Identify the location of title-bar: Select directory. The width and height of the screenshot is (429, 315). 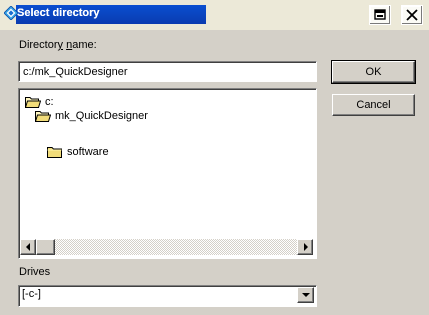
(214, 15).